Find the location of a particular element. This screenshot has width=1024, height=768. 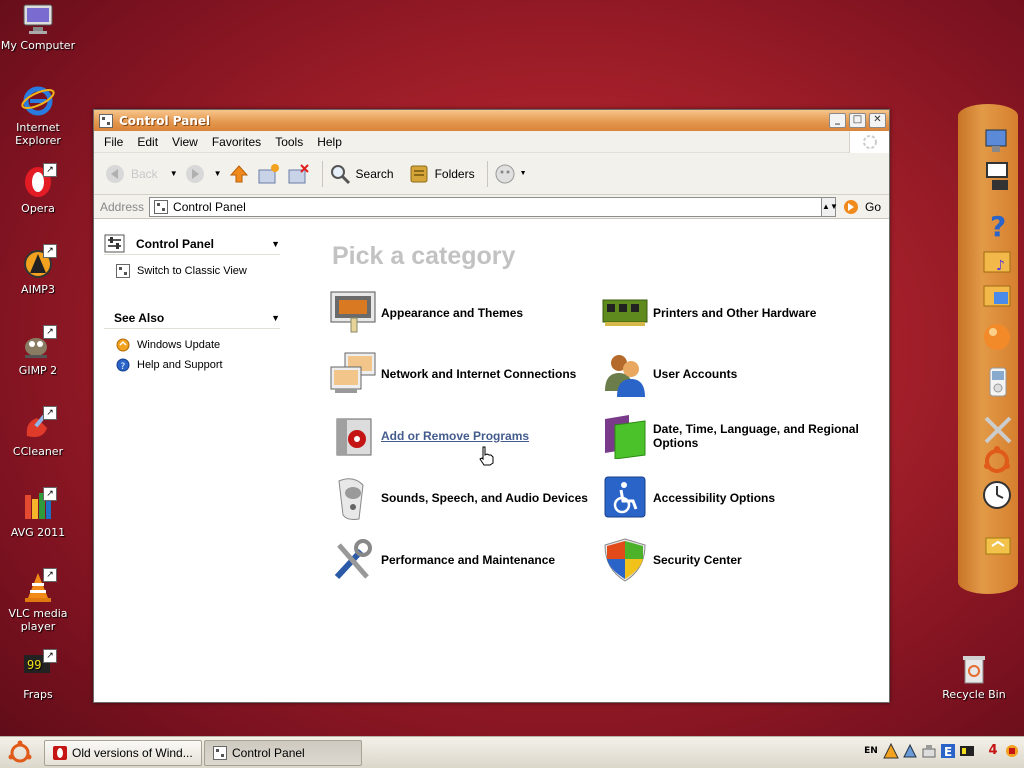

desktop-icon-gimp: ↗ GIMP 2 is located at coordinates (38, 351).